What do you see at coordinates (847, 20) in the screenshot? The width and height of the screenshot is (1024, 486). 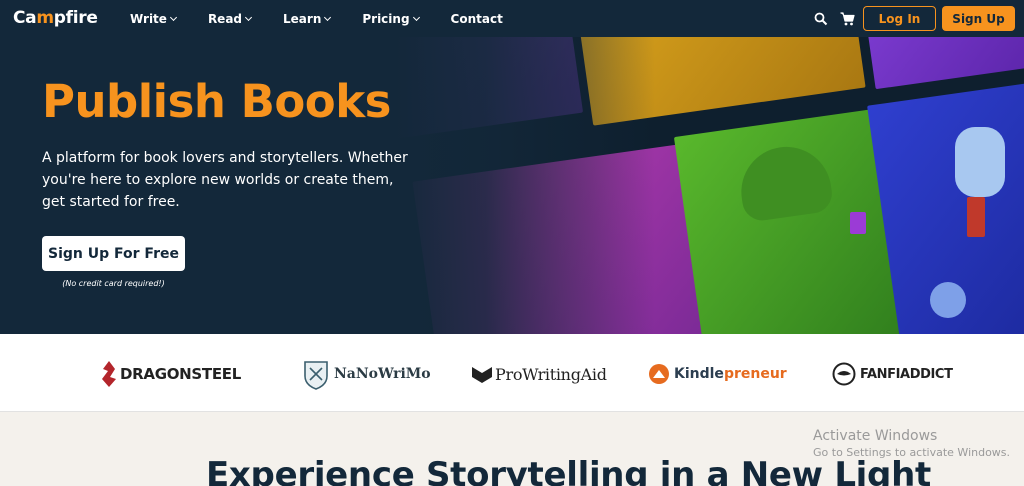 I see `cart-icon` at bounding box center [847, 20].